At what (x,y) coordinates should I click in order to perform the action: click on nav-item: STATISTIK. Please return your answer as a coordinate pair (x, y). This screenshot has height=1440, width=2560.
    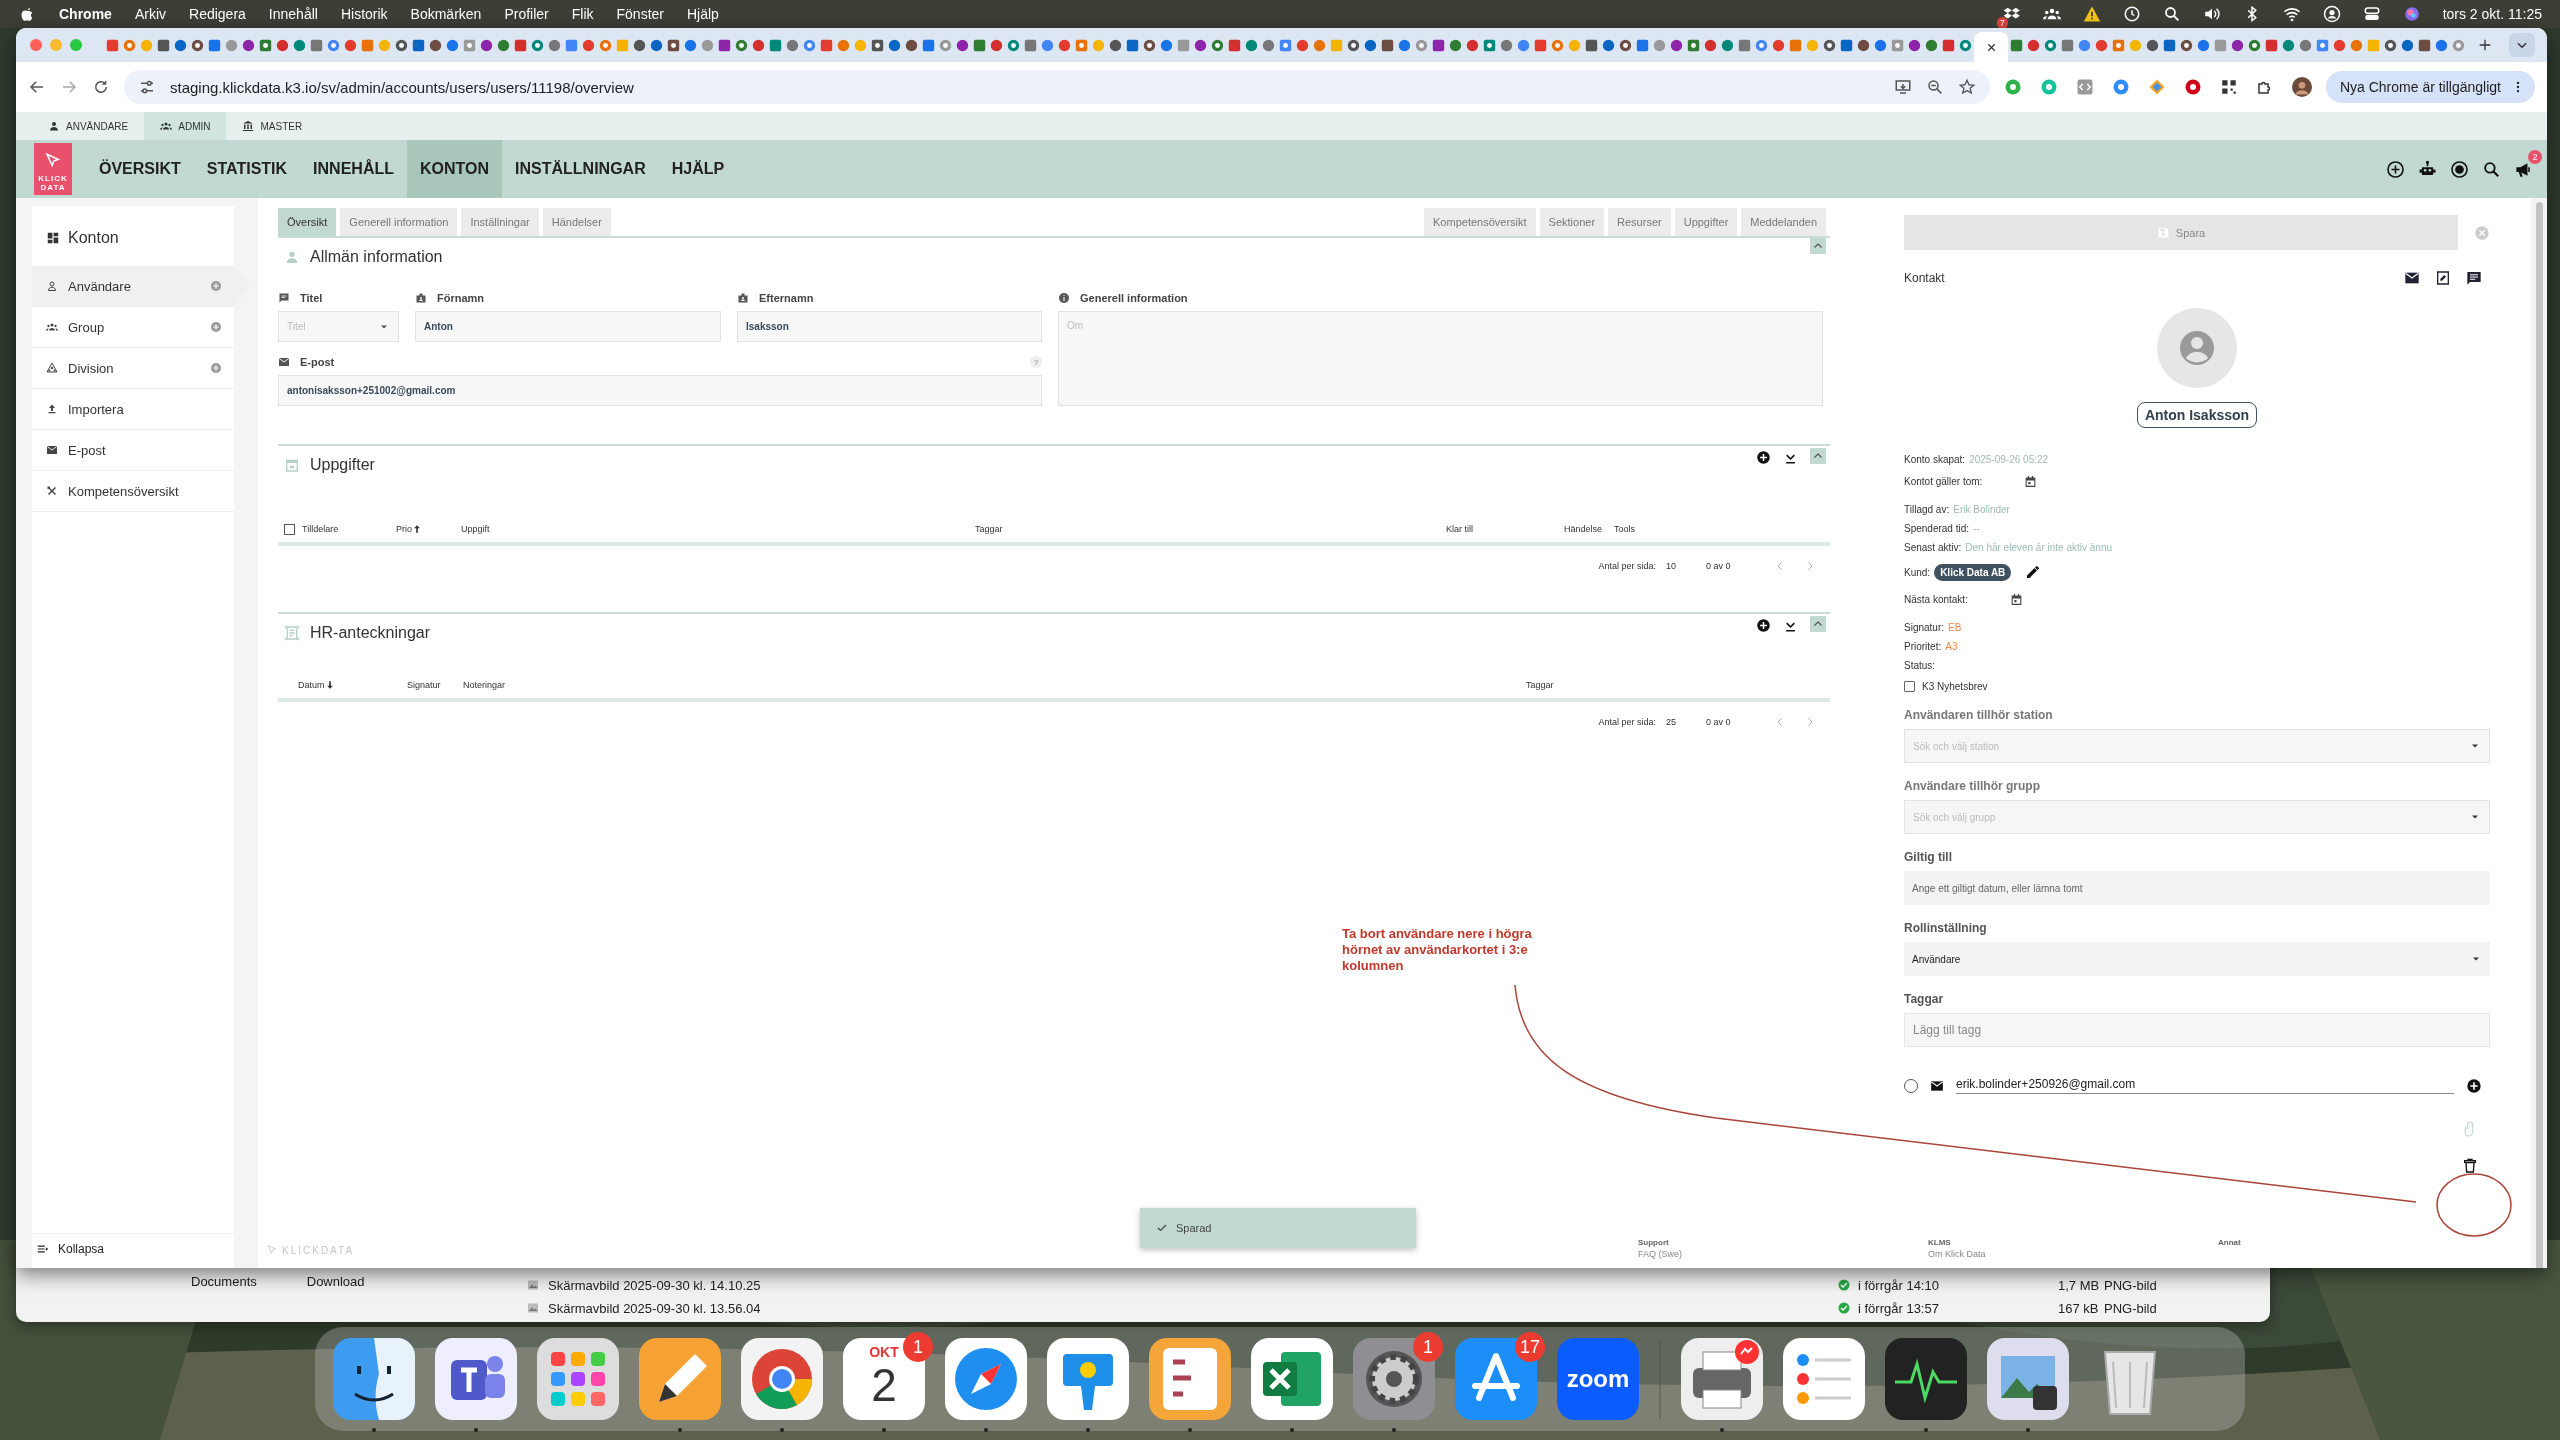
    Looking at the image, I should click on (247, 169).